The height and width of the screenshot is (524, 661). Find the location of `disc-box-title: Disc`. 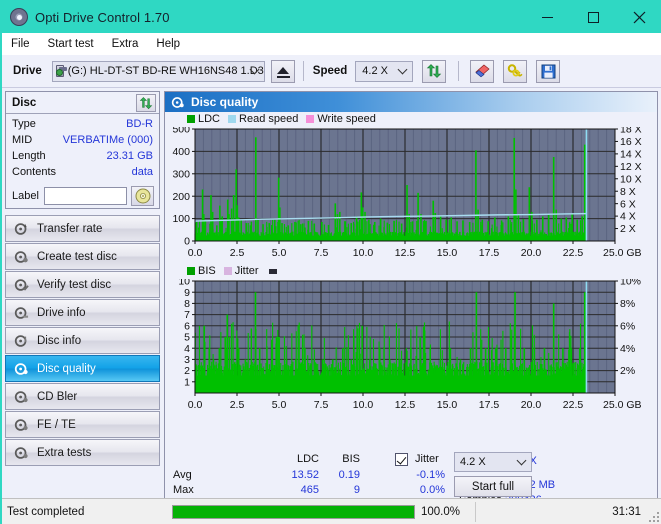

disc-box-title: Disc is located at coordinates (24, 102).